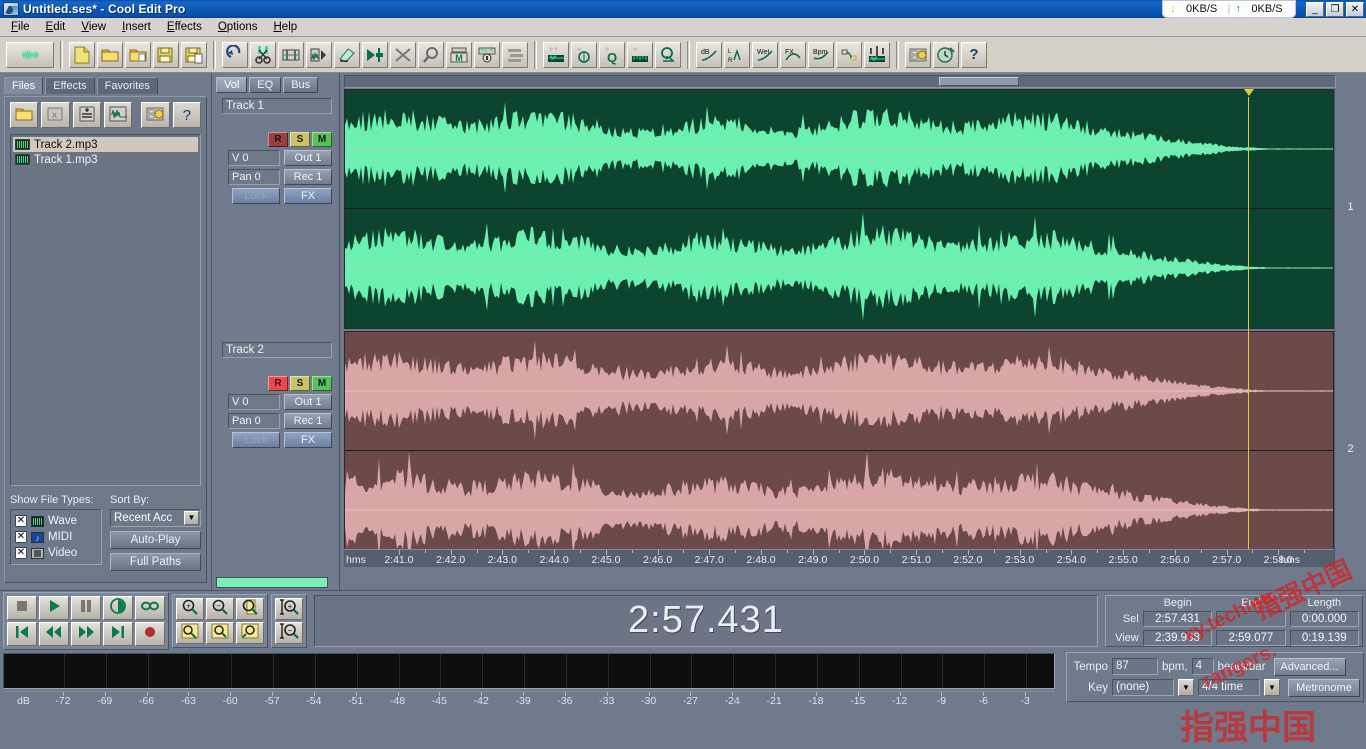 This screenshot has height=749, width=1366. I want to click on loop-button, so click(431, 54).